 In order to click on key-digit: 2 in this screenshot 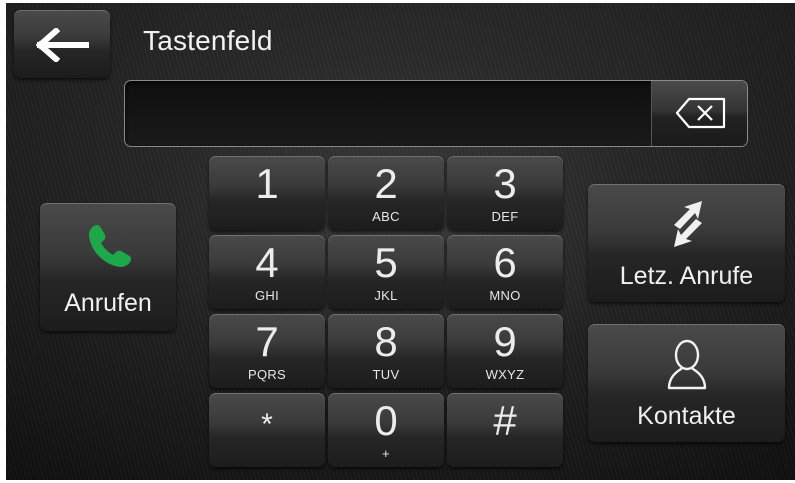, I will do `click(386, 183)`.